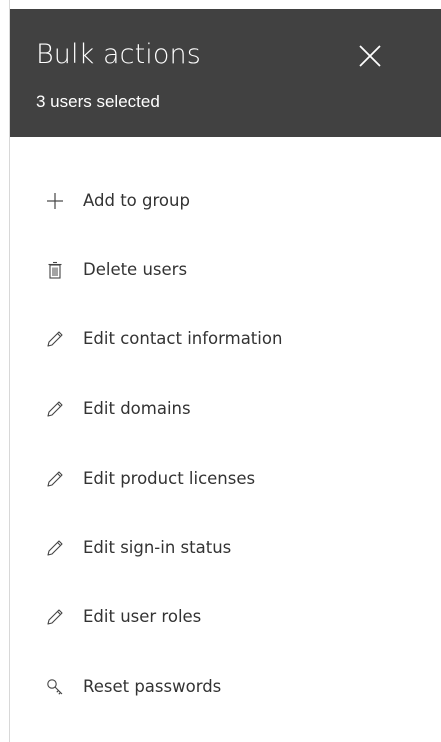  Describe the element at coordinates (118, 54) in the screenshot. I see `panel-title: Bulk actions` at that location.